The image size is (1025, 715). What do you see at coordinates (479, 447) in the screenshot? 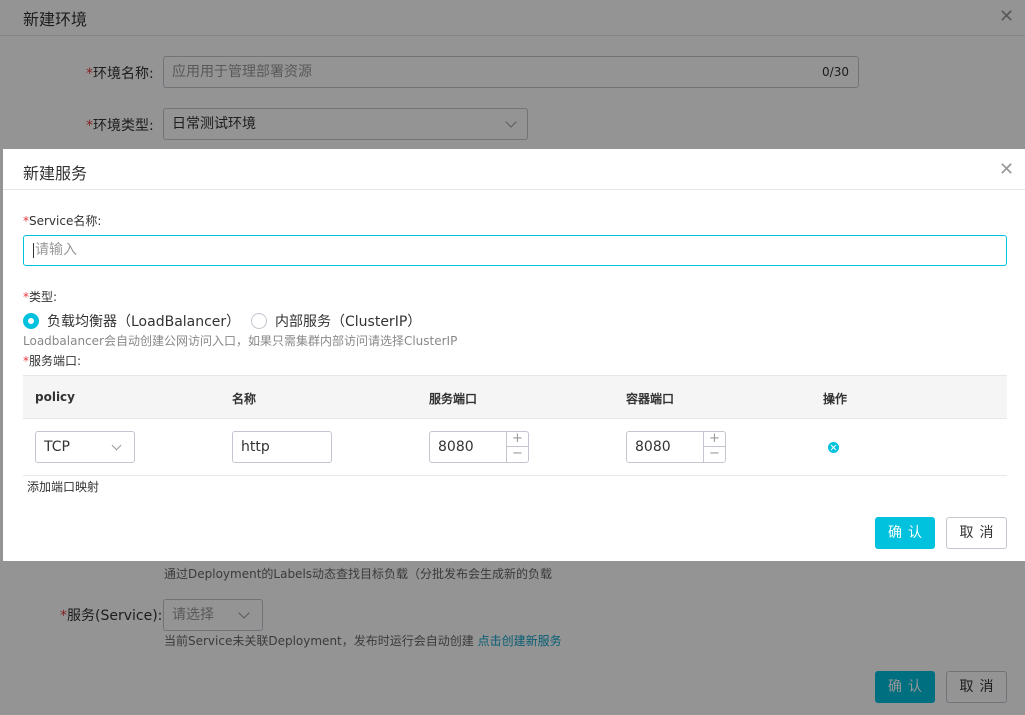
I see `service-port-stepper: 8080 + −` at bounding box center [479, 447].